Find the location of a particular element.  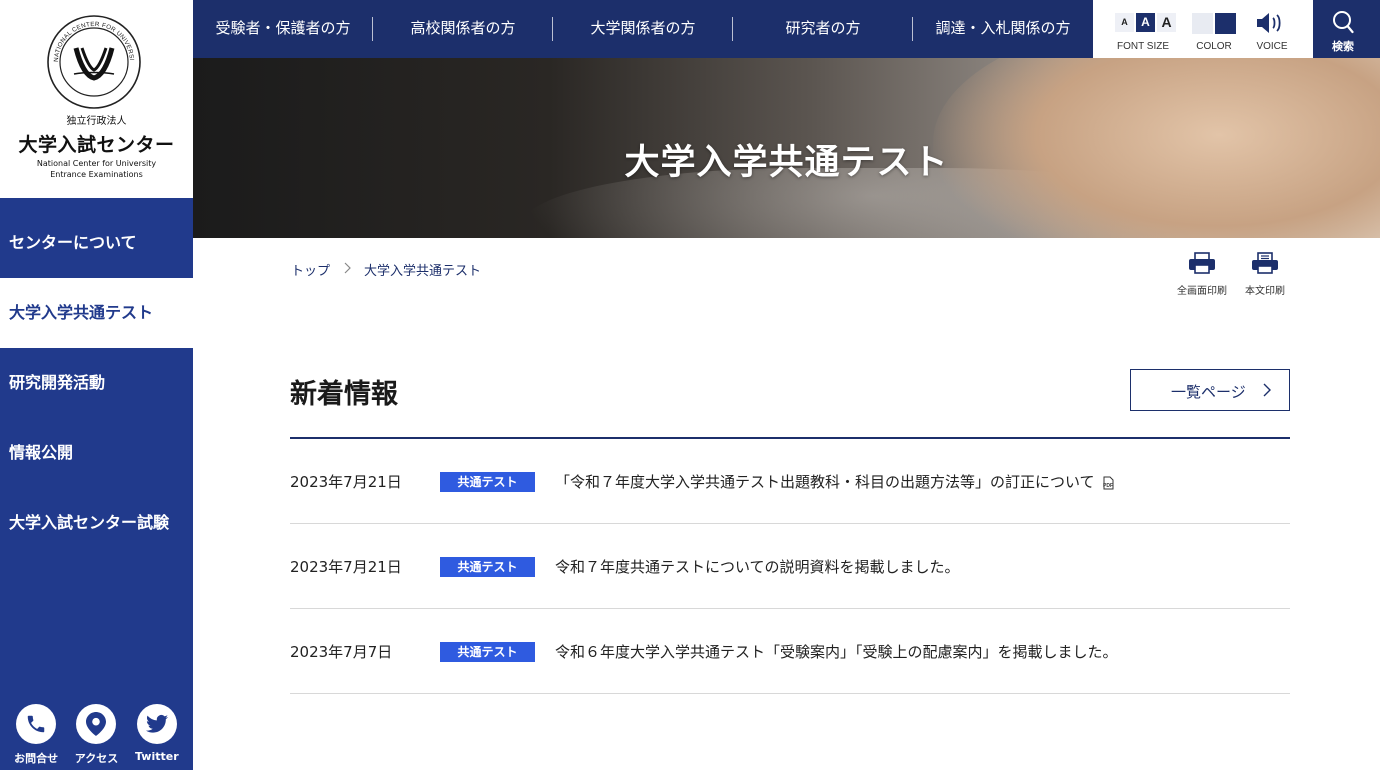

twitter-icon is located at coordinates (156, 724).